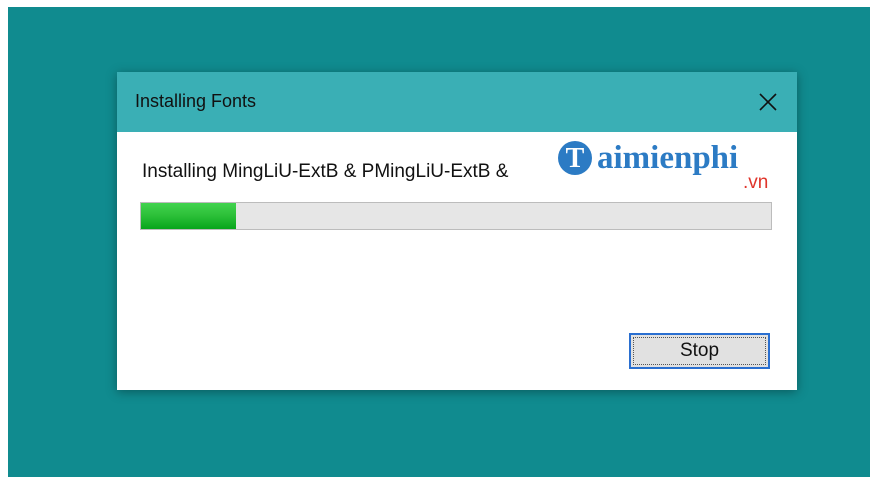 This screenshot has height=484, width=870. I want to click on close-button, so click(768, 102).